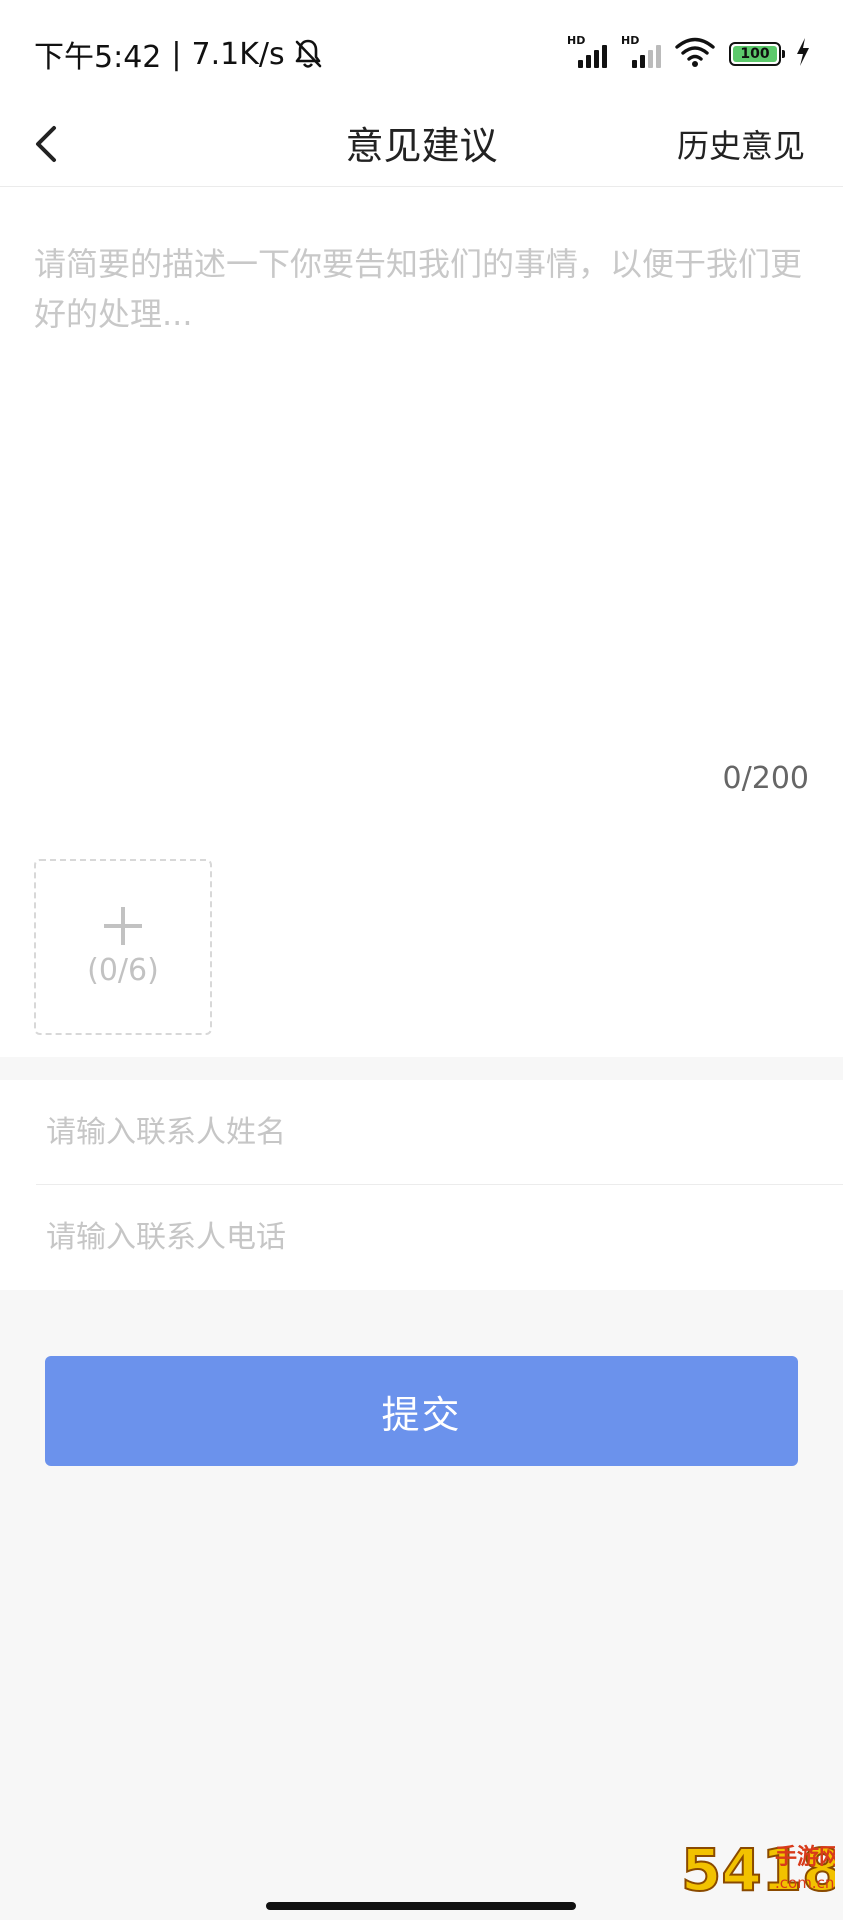 The width and height of the screenshot is (843, 1920). Describe the element at coordinates (123, 925) in the screenshot. I see `plus-icon` at that location.